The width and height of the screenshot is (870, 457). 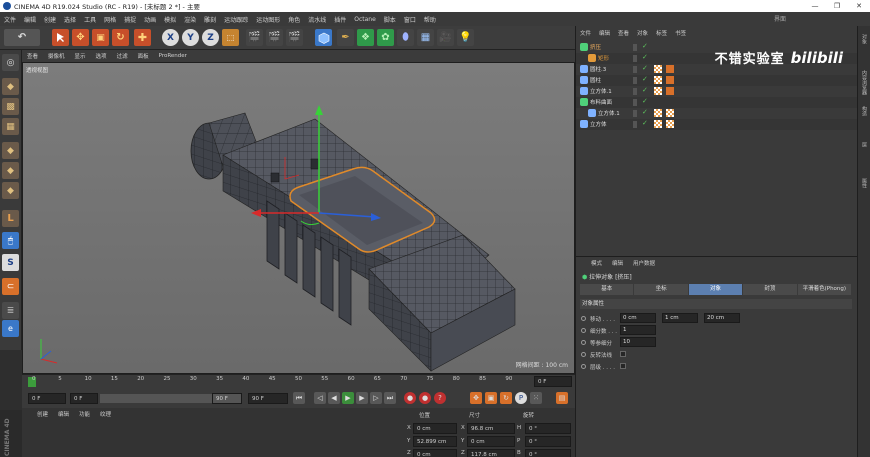 I want to click on object-menu-item: 查看, so click(x=623, y=33).